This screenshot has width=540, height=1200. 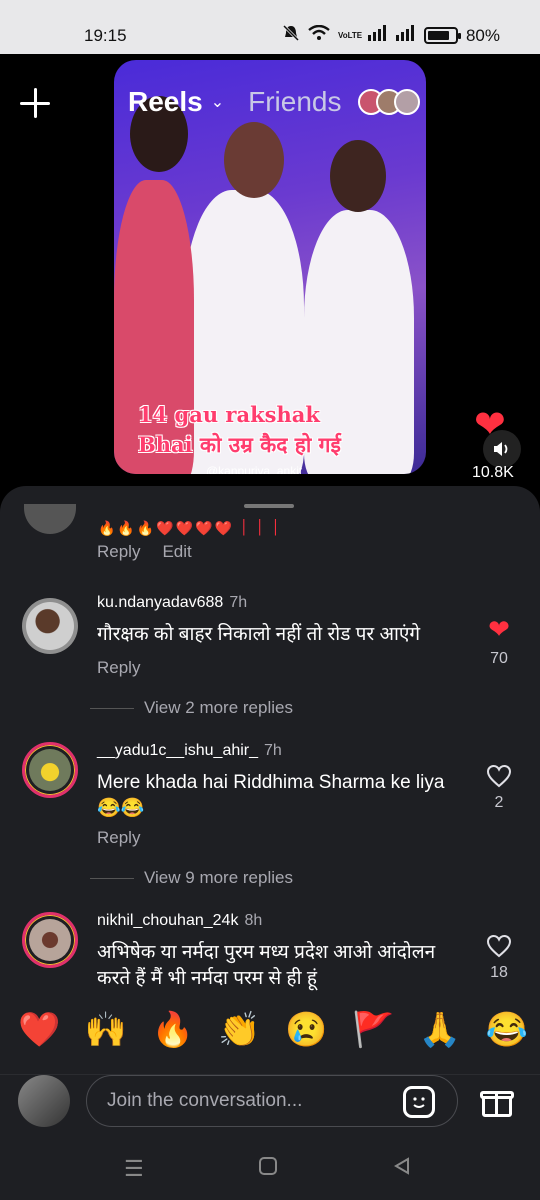 I want to click on top-tabs: Reels ⌄ Friends, so click(x=274, y=102).